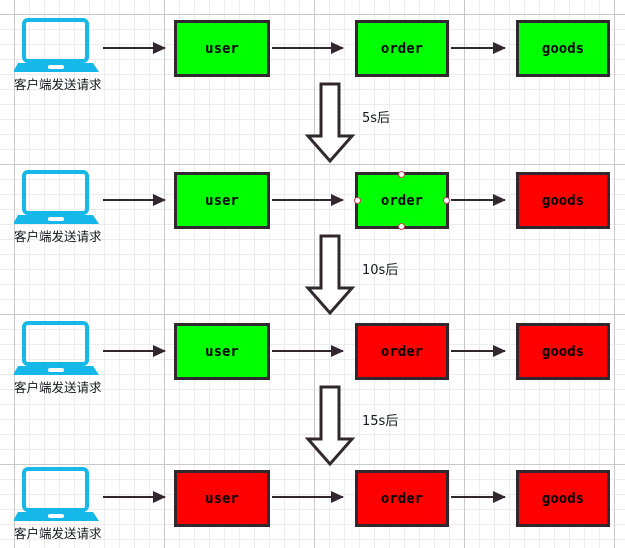 This screenshot has width=625, height=548. I want to click on node-goods-row-1: goods, so click(563, 48).